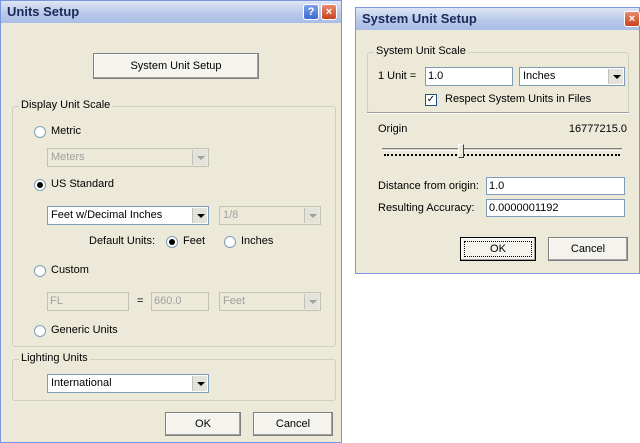 This screenshot has width=640, height=443. I want to click on origin-value: 16777215.0, so click(597, 129).